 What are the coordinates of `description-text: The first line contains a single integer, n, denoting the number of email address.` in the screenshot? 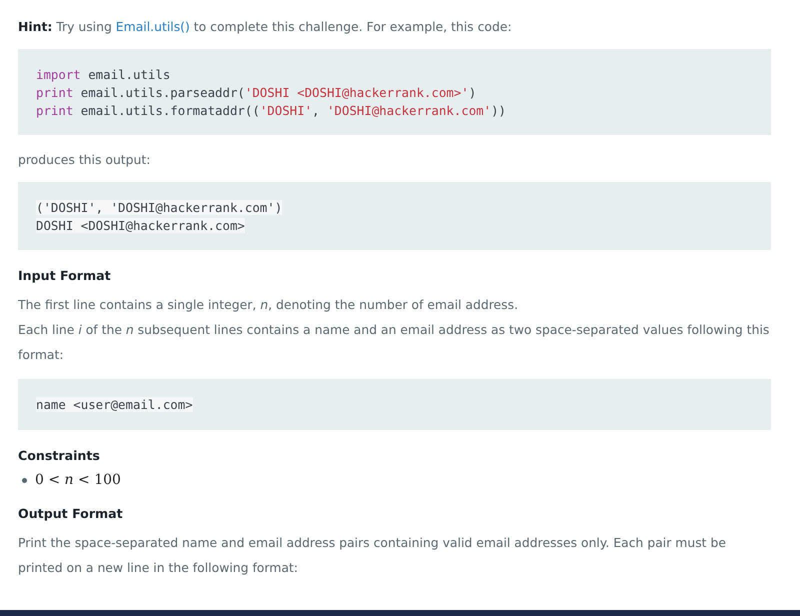 It's located at (269, 305).